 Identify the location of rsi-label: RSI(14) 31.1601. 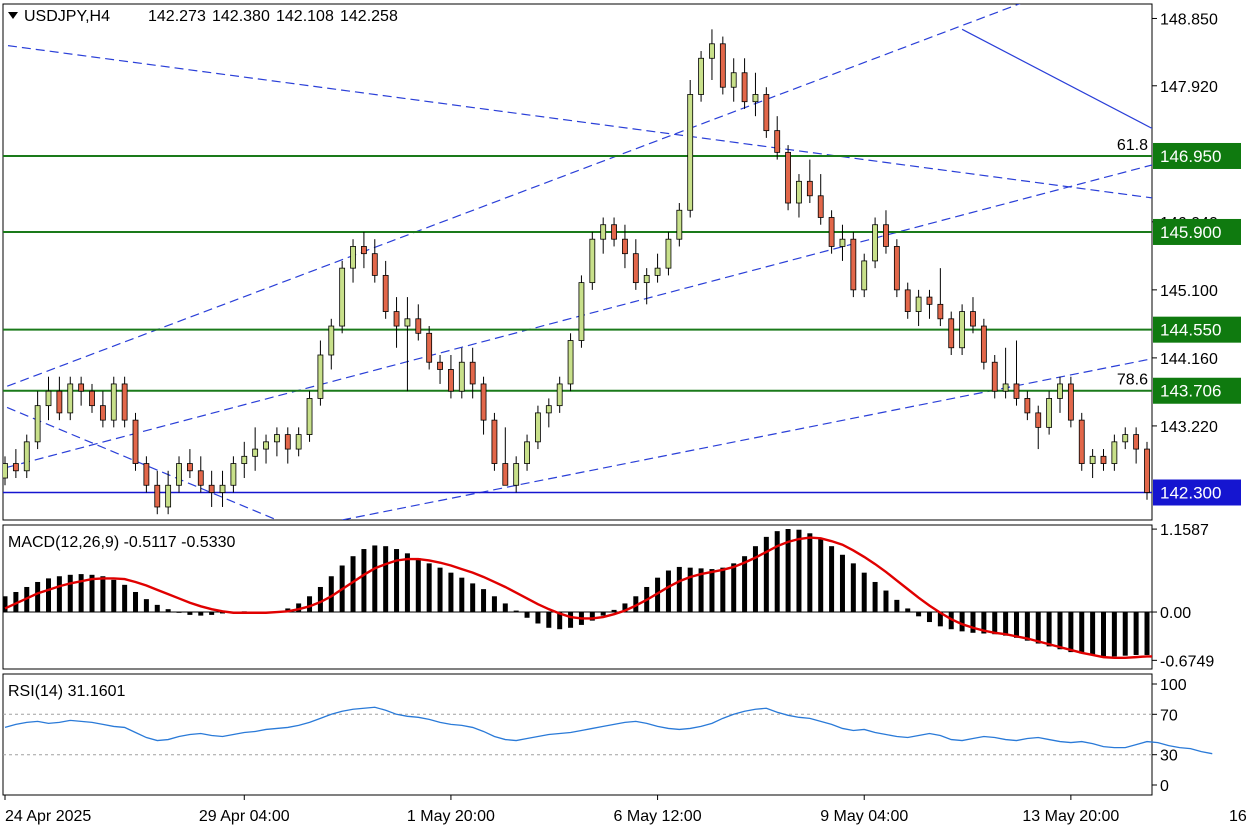
(67, 691).